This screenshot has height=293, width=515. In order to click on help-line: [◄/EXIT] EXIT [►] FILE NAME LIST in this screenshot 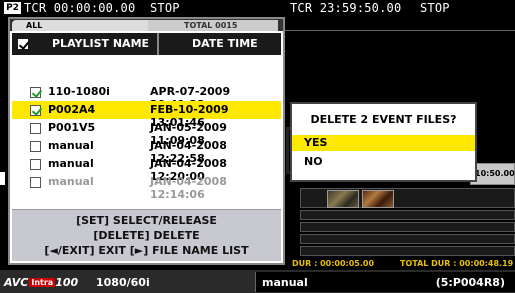, I will do `click(146, 250)`.